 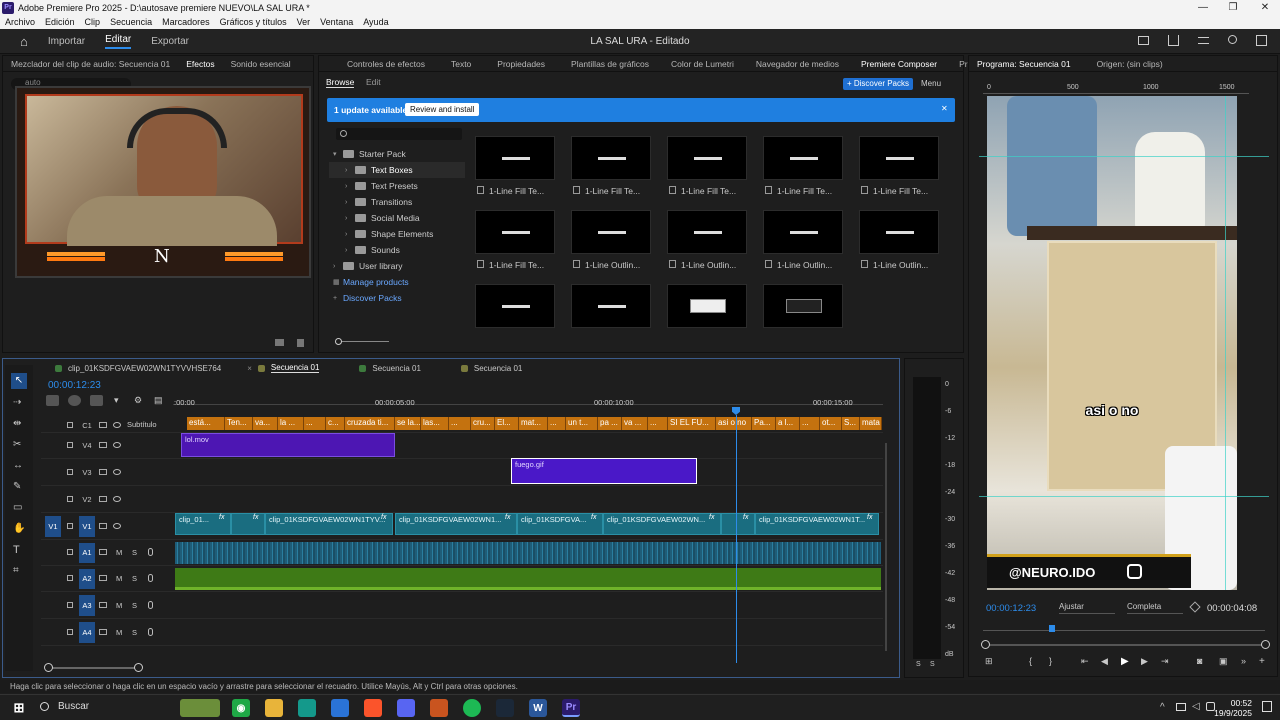 I want to click on minimize-button: —, so click(x=1203, y=7).